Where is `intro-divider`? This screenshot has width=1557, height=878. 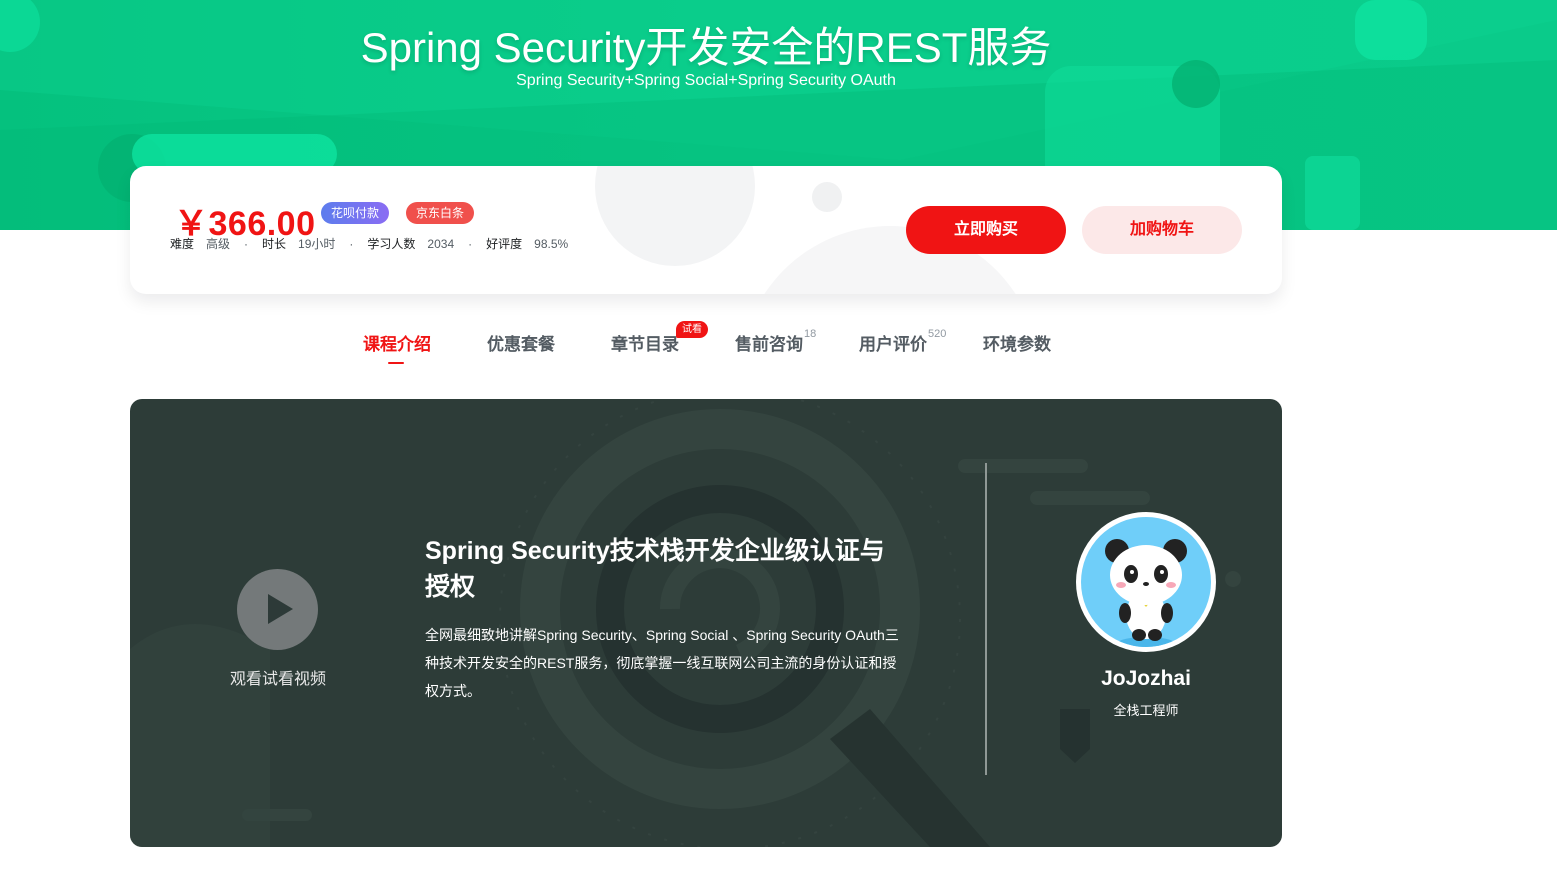 intro-divider is located at coordinates (986, 619).